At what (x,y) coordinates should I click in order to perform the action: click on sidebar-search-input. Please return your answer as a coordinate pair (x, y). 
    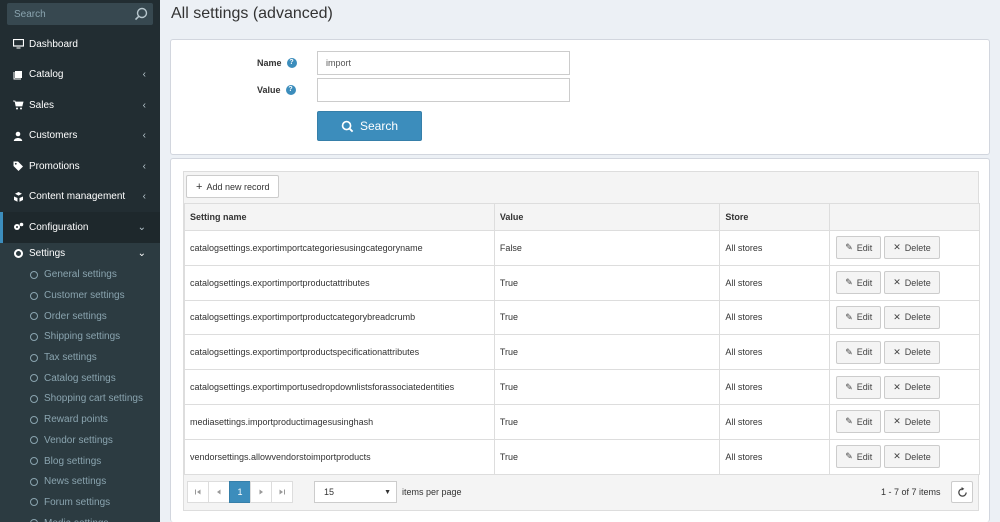
    Looking at the image, I should click on (73, 14).